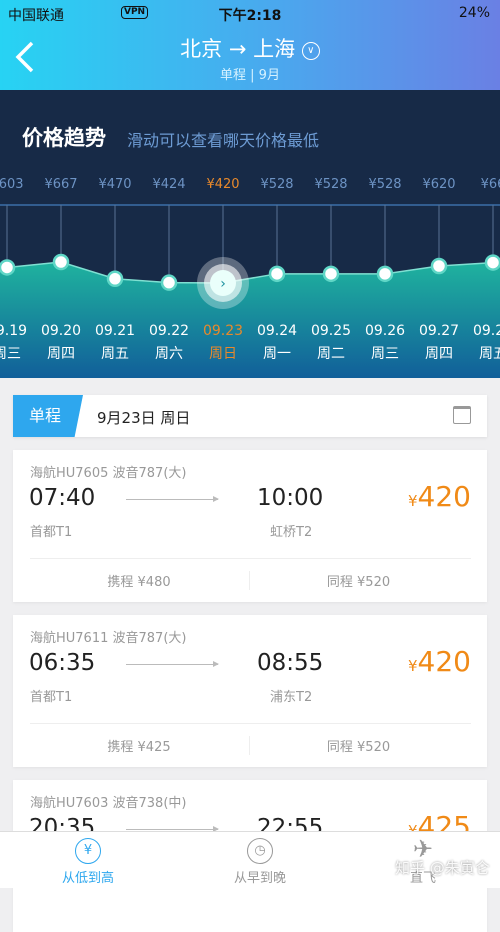 The height and width of the screenshot is (932, 500). Describe the element at coordinates (108, 638) in the screenshot. I see `airline-info: 海航HU7611 波音787(大)` at that location.